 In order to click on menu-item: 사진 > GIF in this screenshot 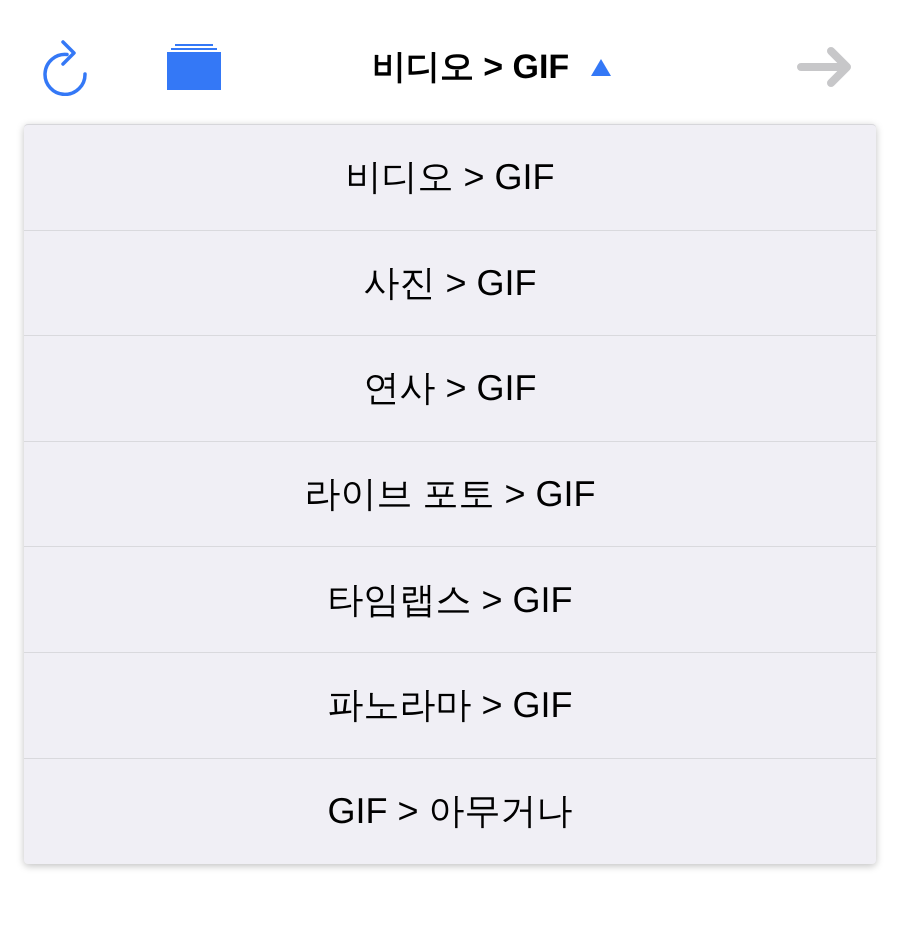, I will do `click(450, 283)`.